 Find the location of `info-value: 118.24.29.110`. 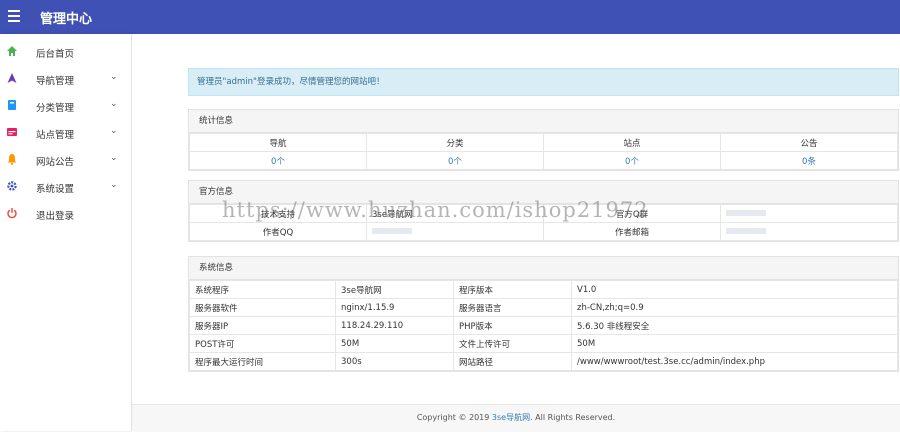

info-value: 118.24.29.110 is located at coordinates (394, 325).